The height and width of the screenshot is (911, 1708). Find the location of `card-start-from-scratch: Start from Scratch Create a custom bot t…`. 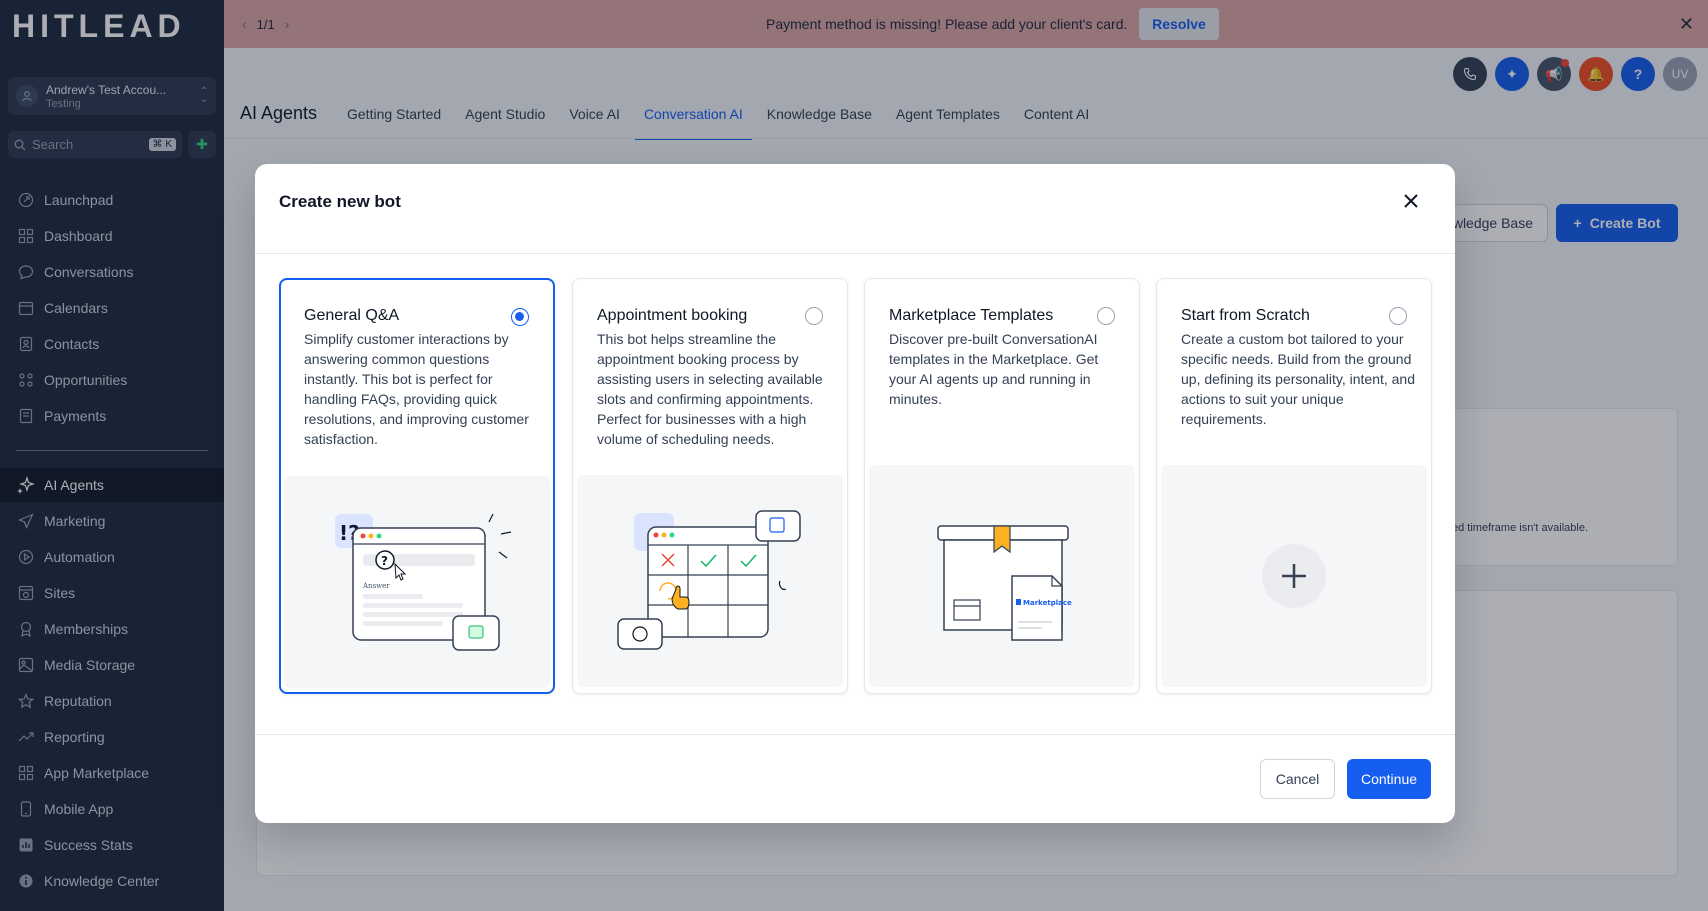

card-start-from-scratch: Start from Scratch Create a custom bot t… is located at coordinates (1294, 486).